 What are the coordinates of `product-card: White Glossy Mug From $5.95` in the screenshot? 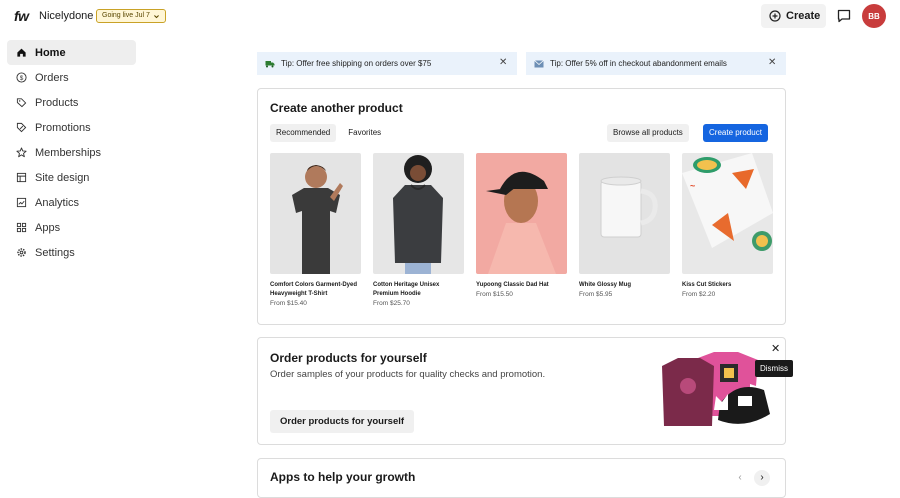 It's located at (624, 230).